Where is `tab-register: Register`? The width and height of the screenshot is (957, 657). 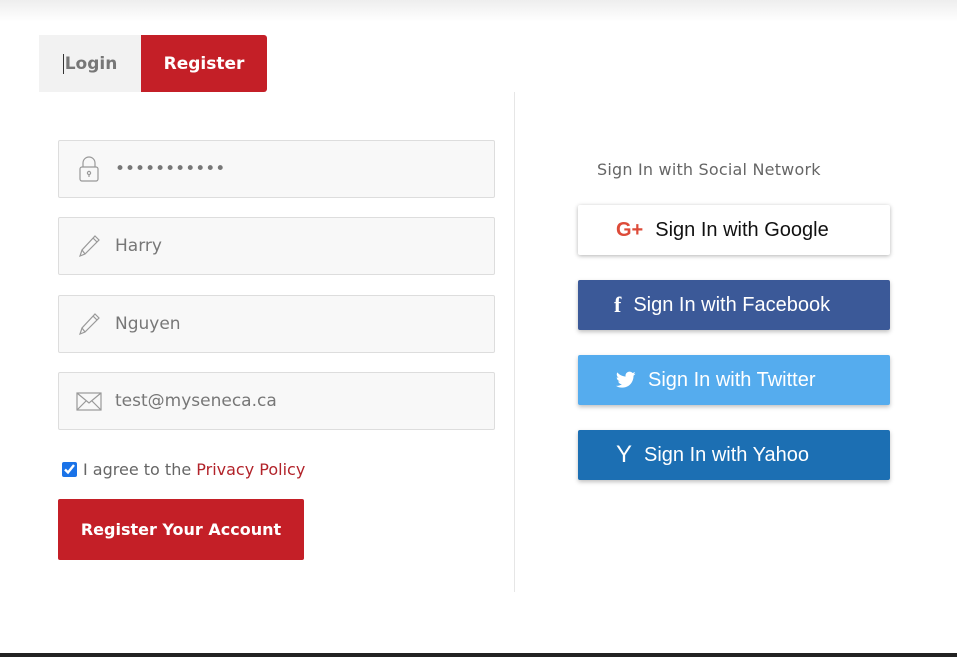
tab-register: Register is located at coordinates (204, 63).